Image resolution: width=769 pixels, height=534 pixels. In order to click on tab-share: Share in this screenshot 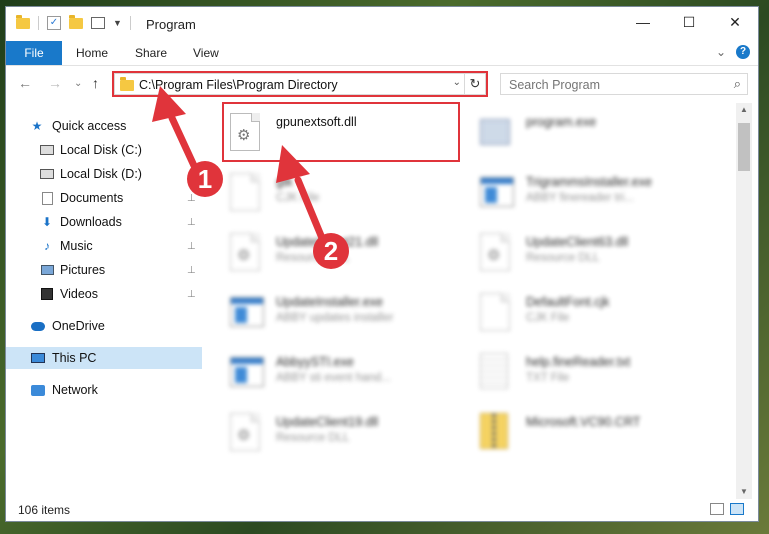, I will do `click(151, 53)`.